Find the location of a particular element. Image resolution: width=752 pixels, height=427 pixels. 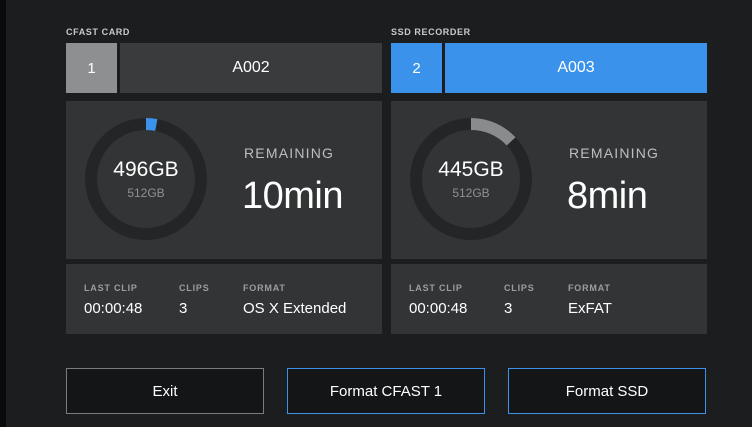

ssd-slot-number: 2 is located at coordinates (416, 68).